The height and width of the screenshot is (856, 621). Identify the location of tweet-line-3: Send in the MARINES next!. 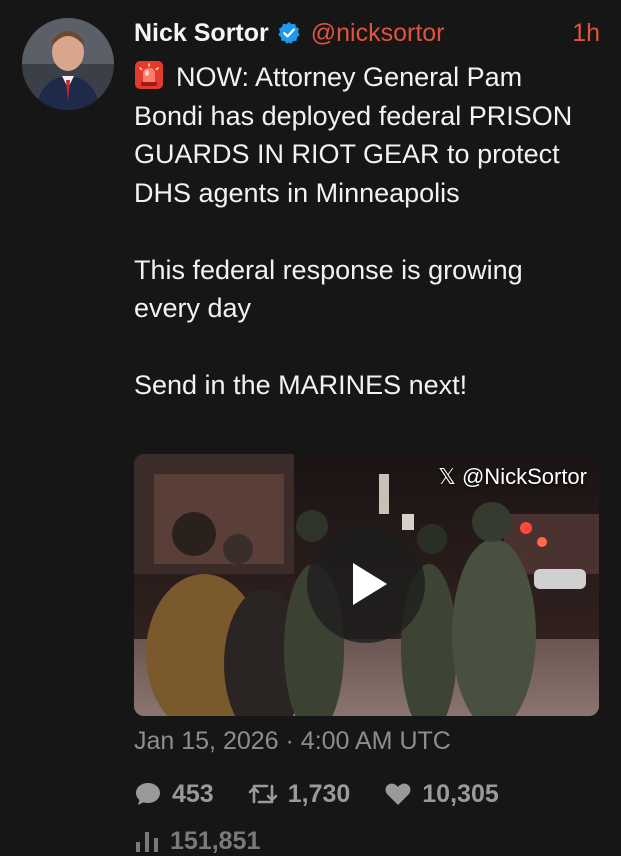
(301, 385).